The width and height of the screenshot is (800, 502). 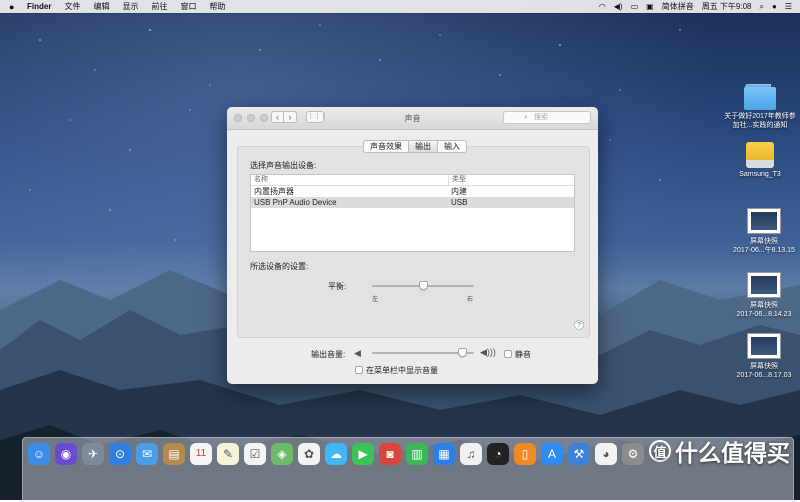 I want to click on desktop-item-label: 屏幕快照 2017-06...8.14.23, so click(x=764, y=310).